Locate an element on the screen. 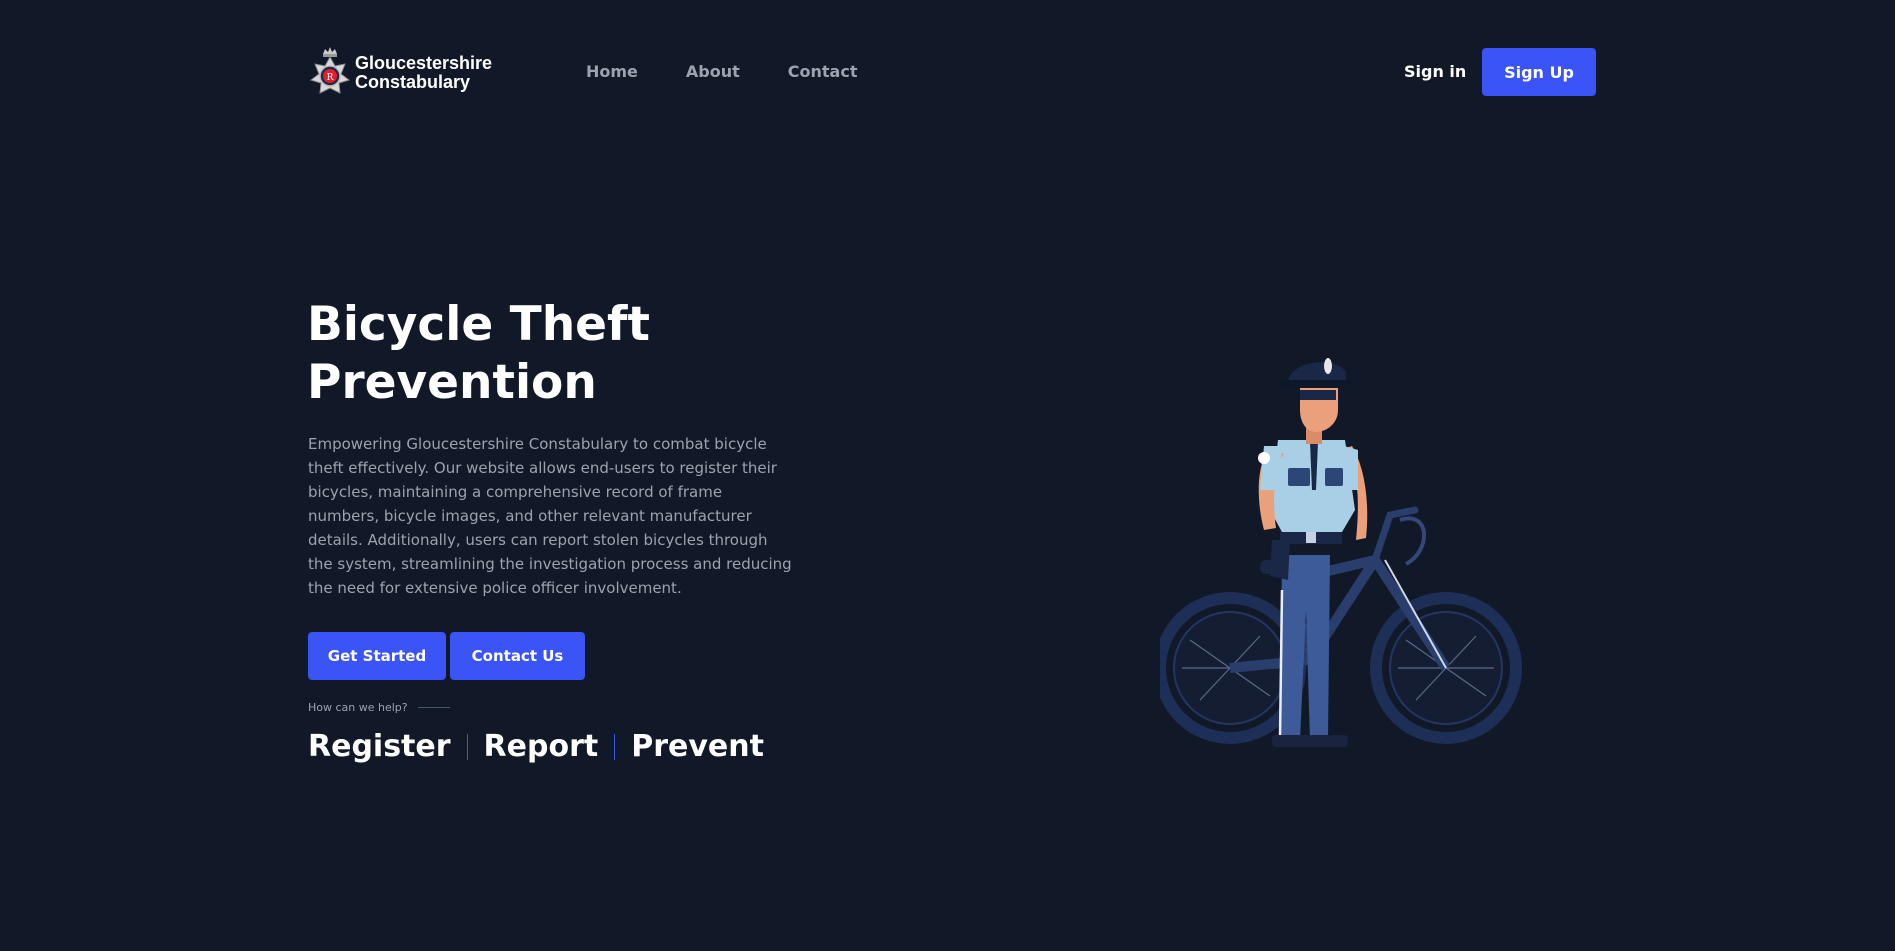  pillar-register: Register is located at coordinates (379, 746).